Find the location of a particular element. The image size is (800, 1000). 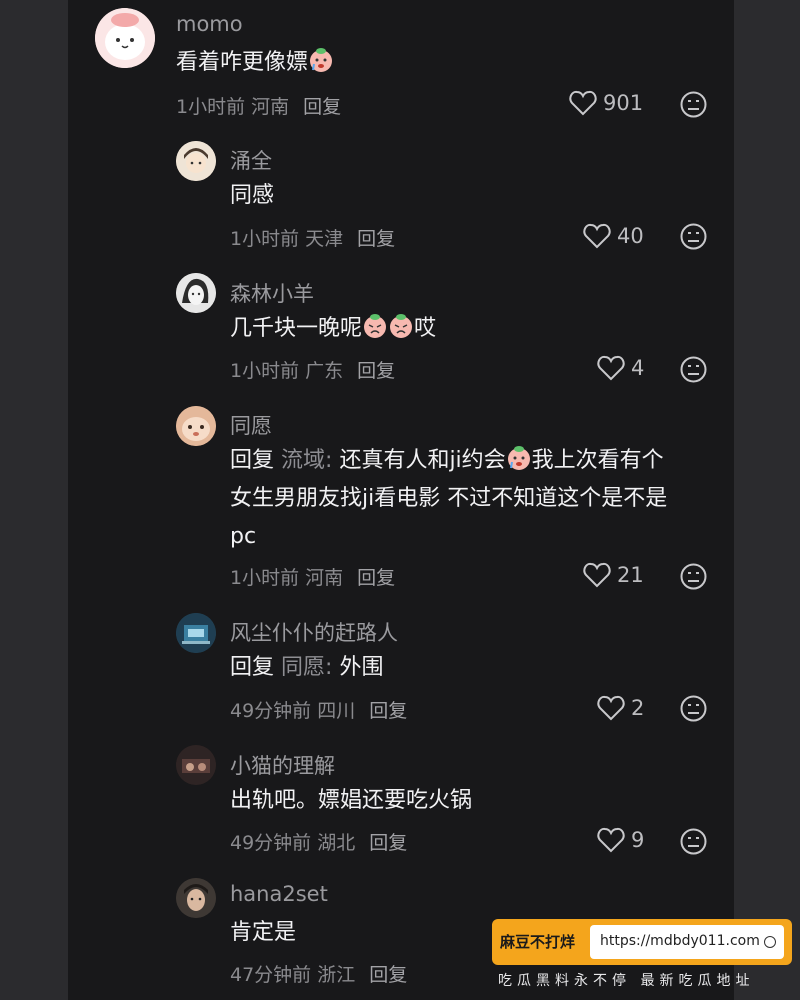

banner-label: 麻豆不打烊 is located at coordinates (538, 942).